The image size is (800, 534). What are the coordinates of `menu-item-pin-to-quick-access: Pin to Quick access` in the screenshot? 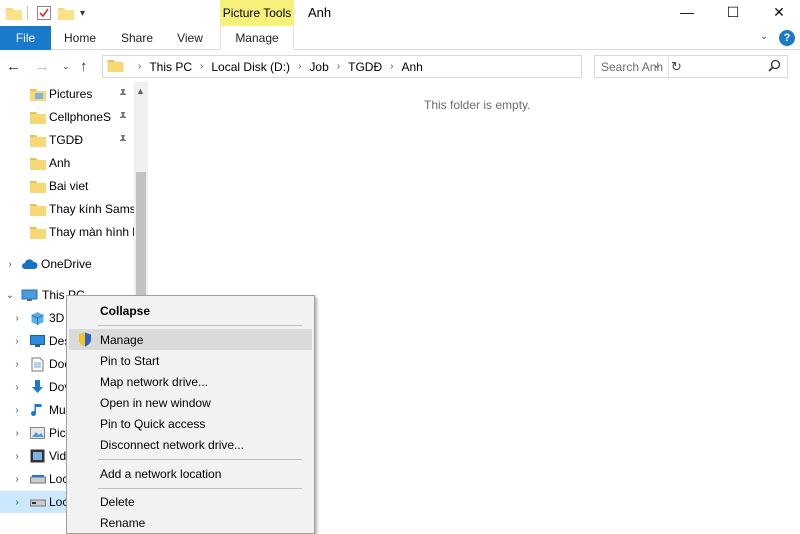 It's located at (190, 423).